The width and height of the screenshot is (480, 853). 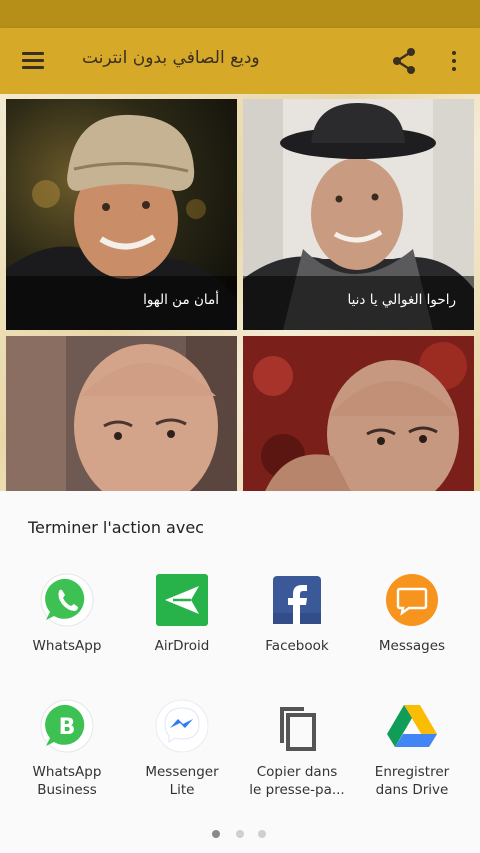 I want to click on airdroid-icon, so click(x=182, y=600).